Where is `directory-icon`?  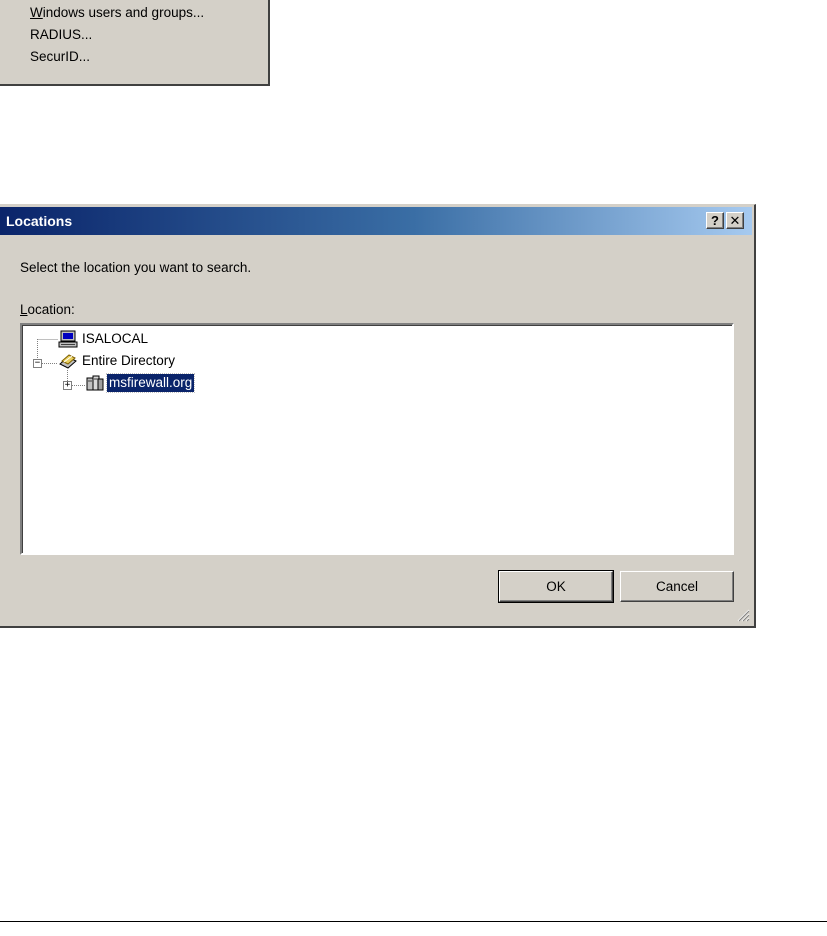
directory-icon is located at coordinates (68, 361).